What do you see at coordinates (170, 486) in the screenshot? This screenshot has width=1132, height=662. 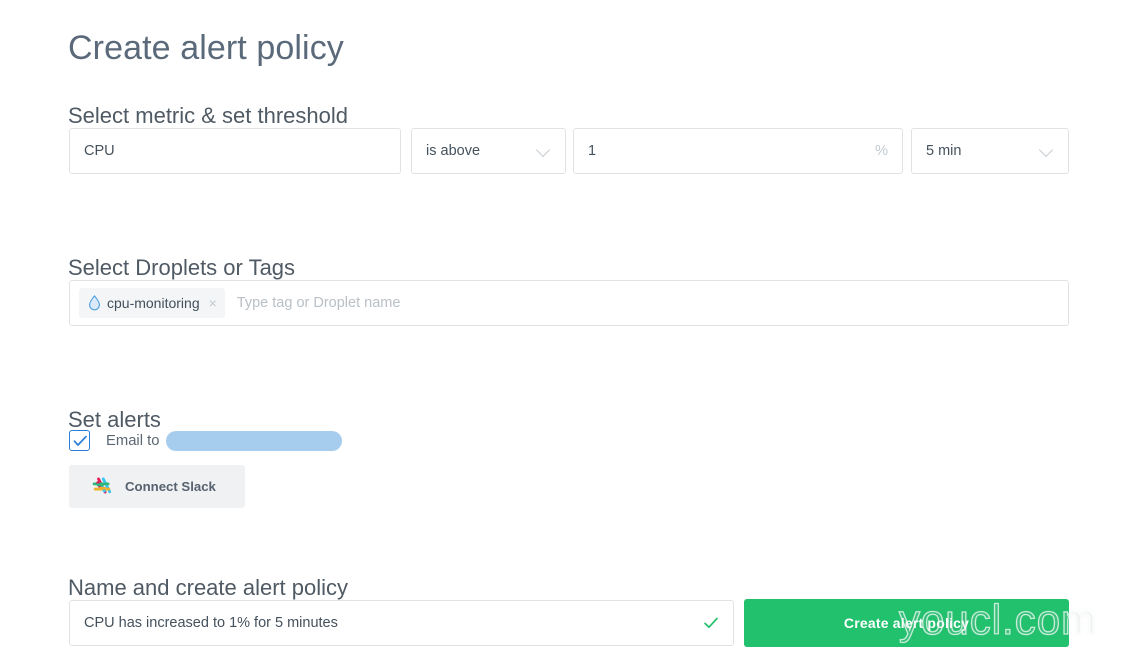 I see `connect-slack-label: Connect Slack` at bounding box center [170, 486].